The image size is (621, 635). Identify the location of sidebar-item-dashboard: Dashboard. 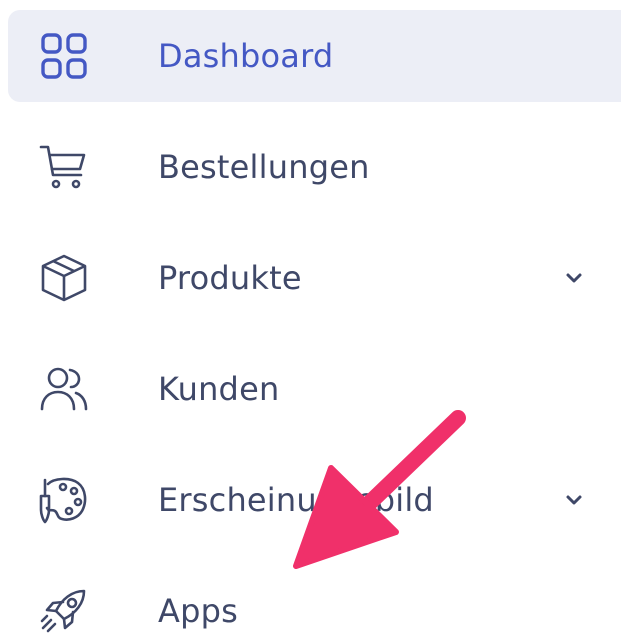
(314, 56).